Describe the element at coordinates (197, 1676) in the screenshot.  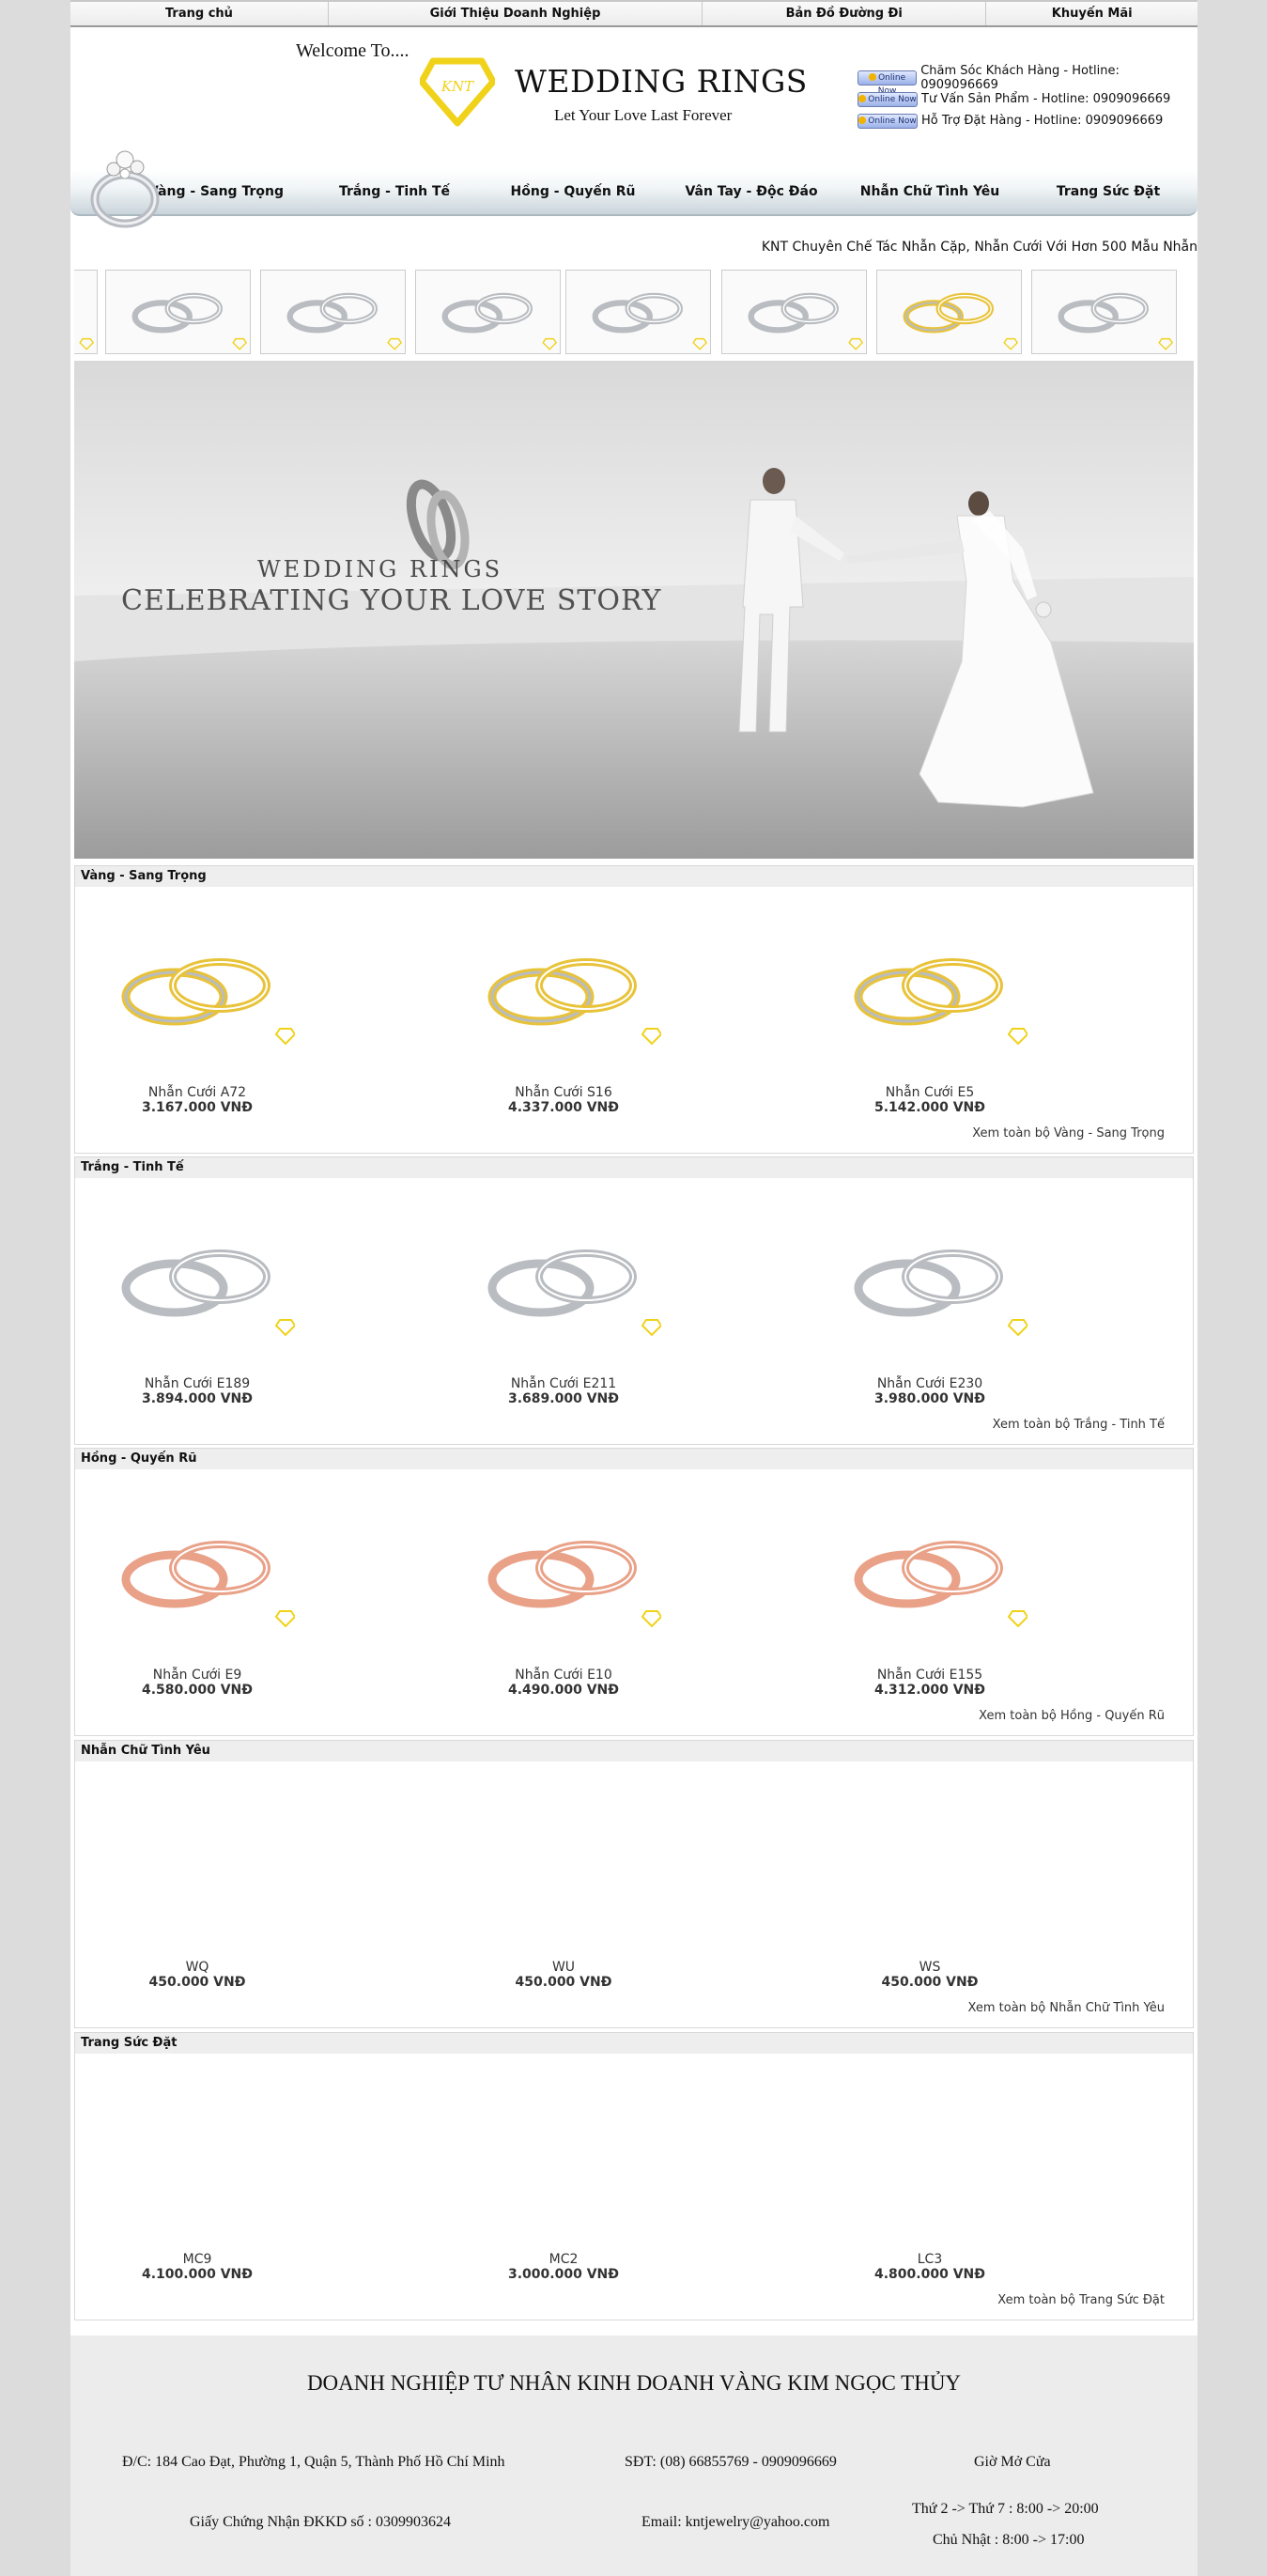
I see `product-name: Nhẫn Cưới E9` at that location.